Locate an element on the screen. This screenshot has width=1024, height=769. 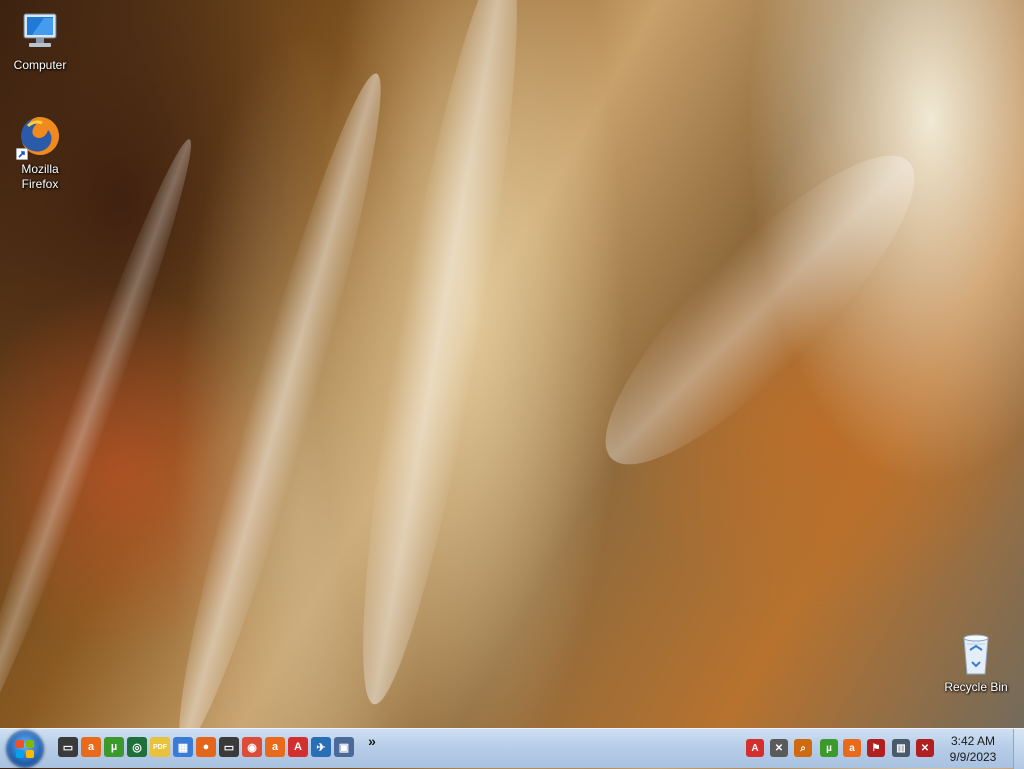
avast-icon-2: a is located at coordinates (275, 747).